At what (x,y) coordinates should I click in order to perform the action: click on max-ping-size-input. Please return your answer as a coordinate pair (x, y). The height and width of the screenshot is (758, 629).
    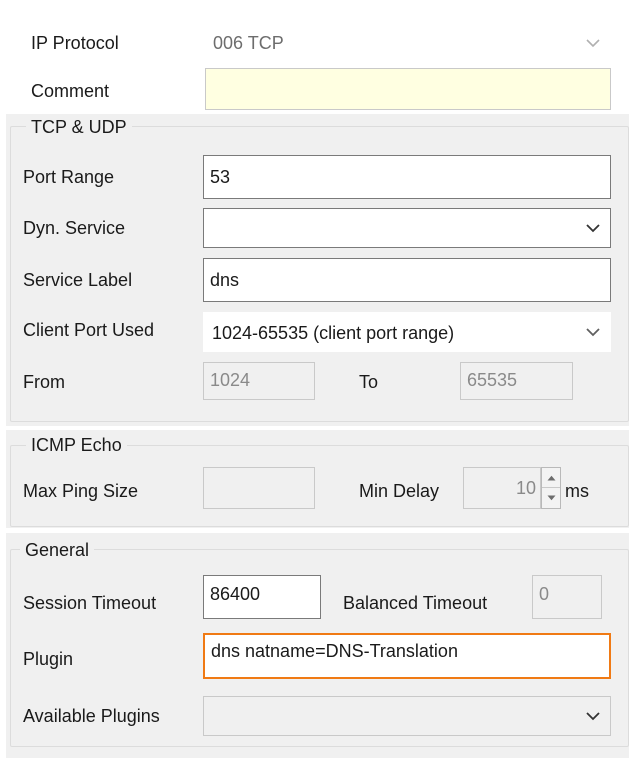
    Looking at the image, I should click on (259, 488).